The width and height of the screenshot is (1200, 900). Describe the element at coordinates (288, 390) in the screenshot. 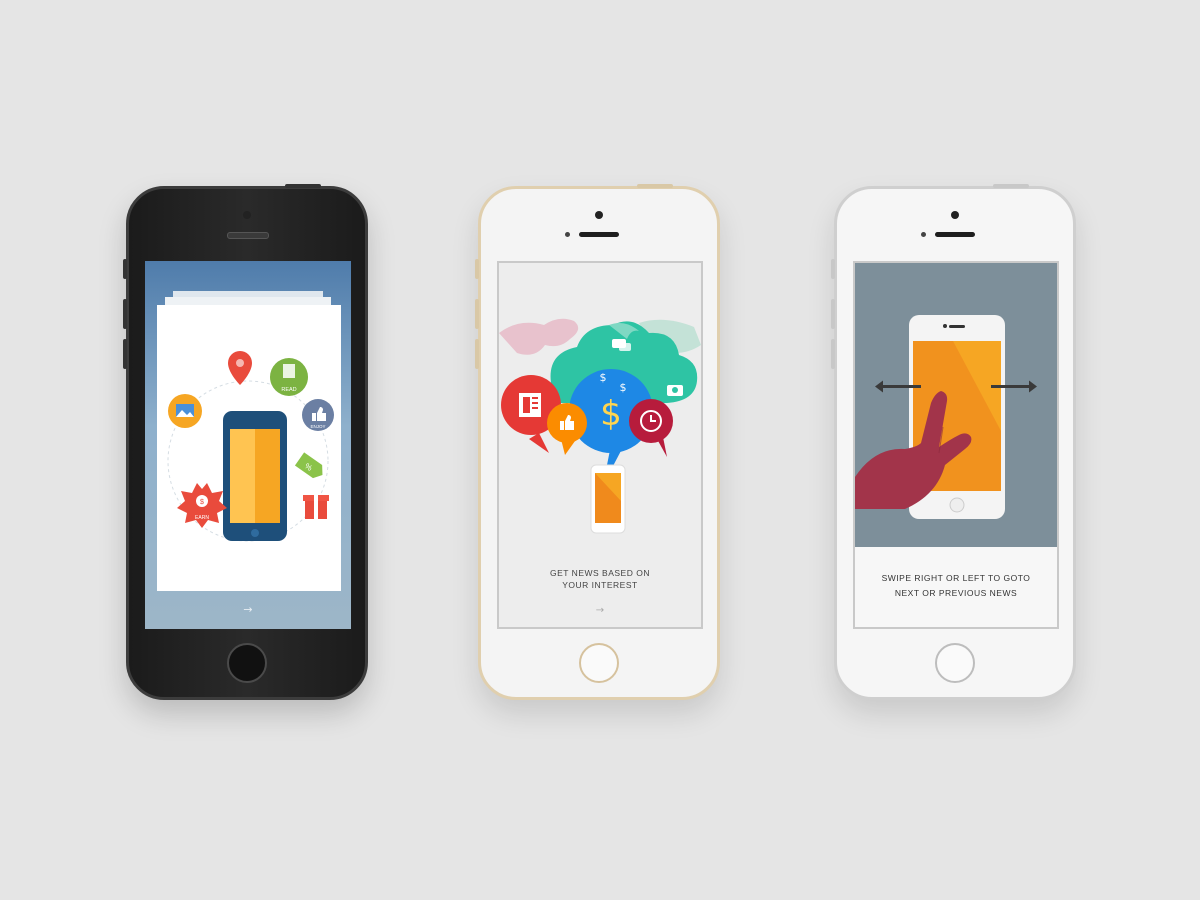

I see `read-badge-label: READ` at that location.